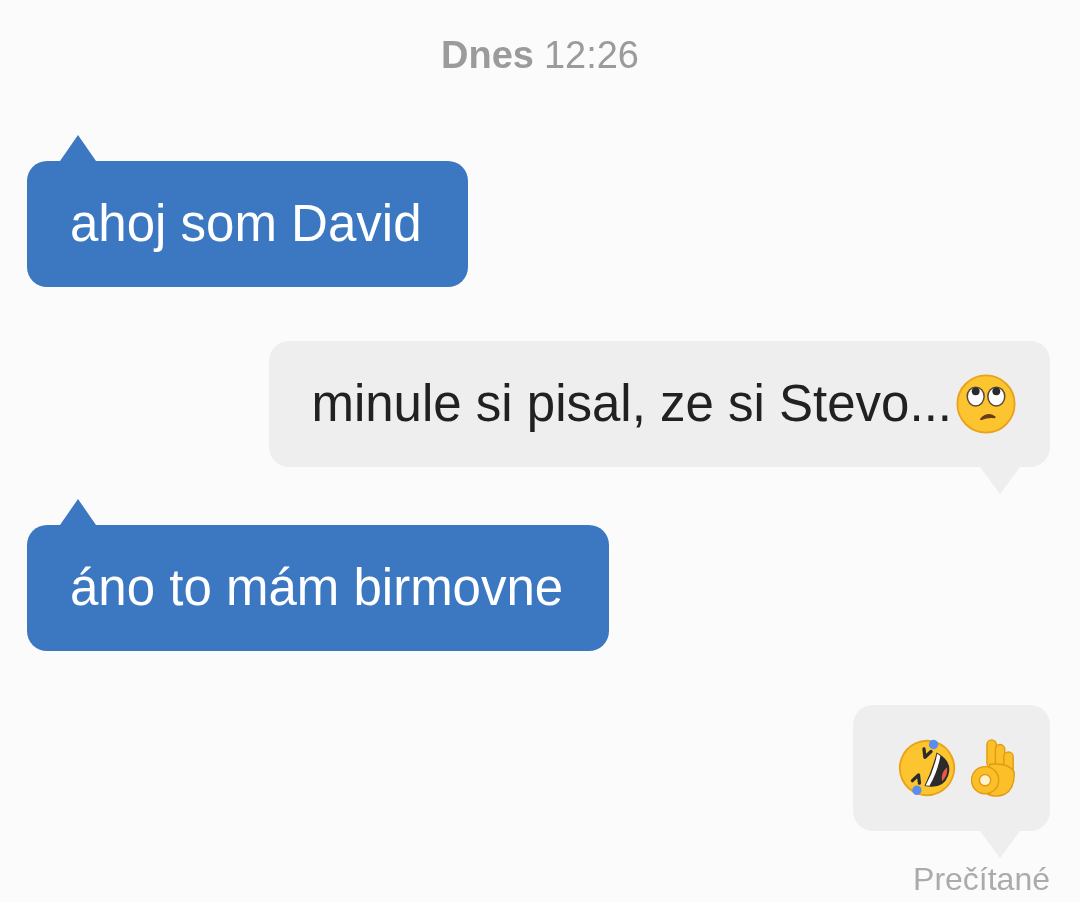  What do you see at coordinates (487, 55) in the screenshot?
I see `date-label: Dnes` at bounding box center [487, 55].